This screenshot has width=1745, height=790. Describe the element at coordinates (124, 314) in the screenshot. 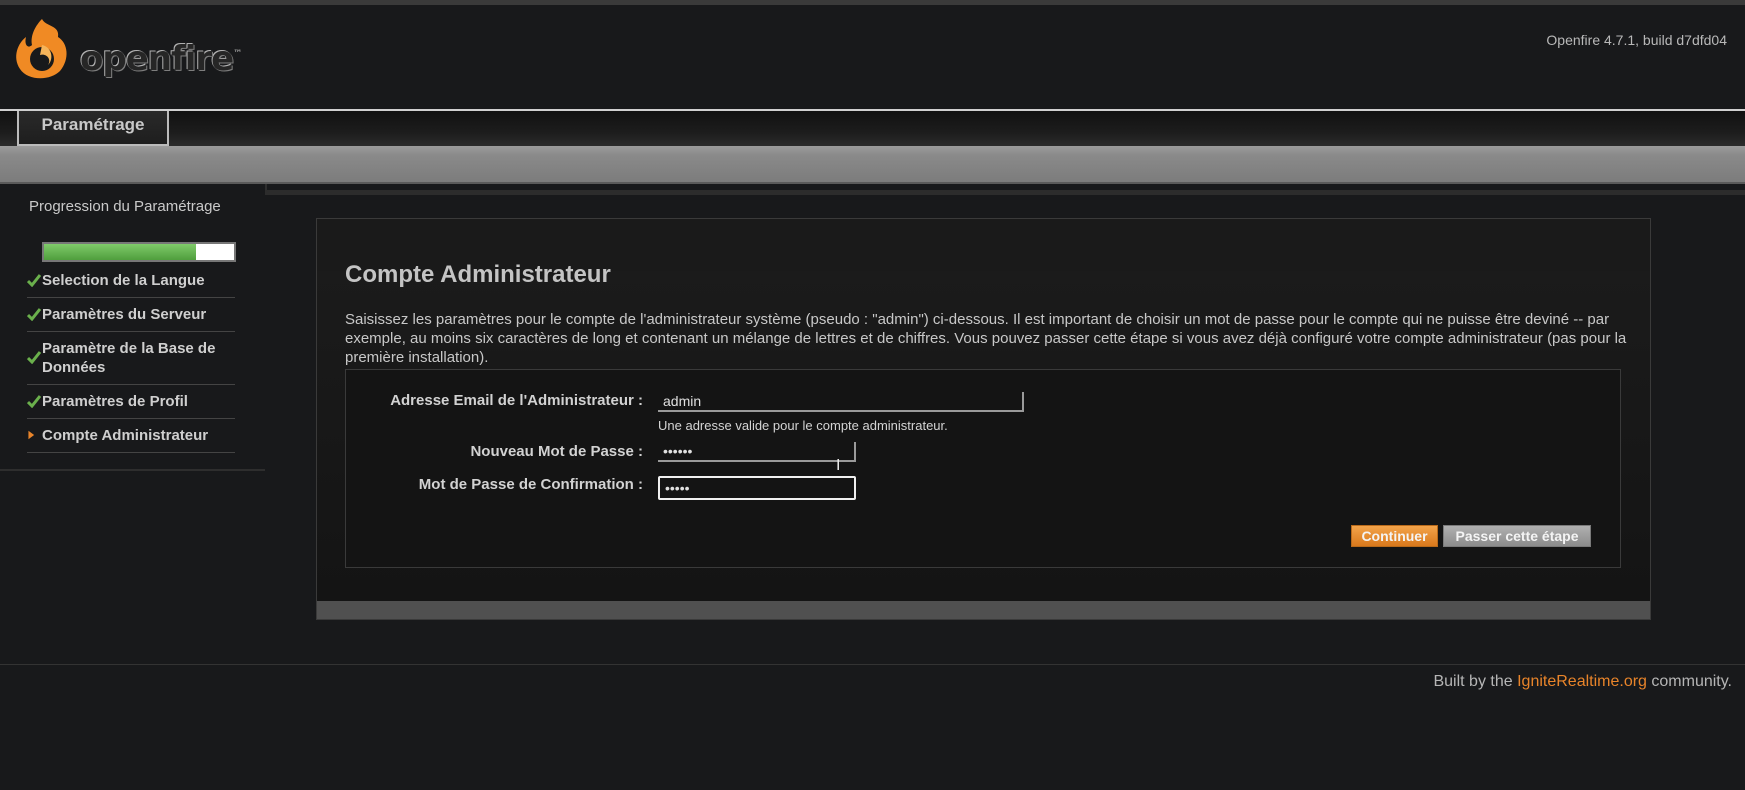

I see `step-label: Paramètres du Serveur` at that location.